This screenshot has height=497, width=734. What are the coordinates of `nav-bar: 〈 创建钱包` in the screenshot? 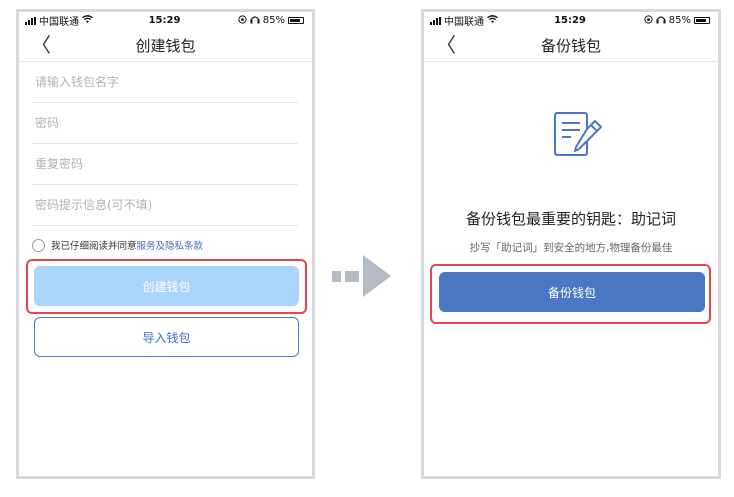 It's located at (165, 45).